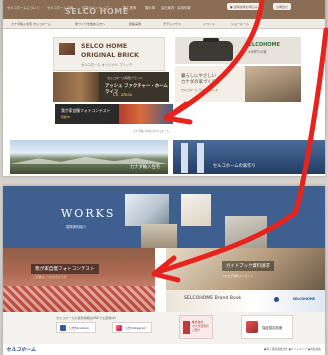 This screenshot has width=328, height=355. Describe the element at coordinates (66, 117) in the screenshot. I see `banner-status: 開催中!` at that location.